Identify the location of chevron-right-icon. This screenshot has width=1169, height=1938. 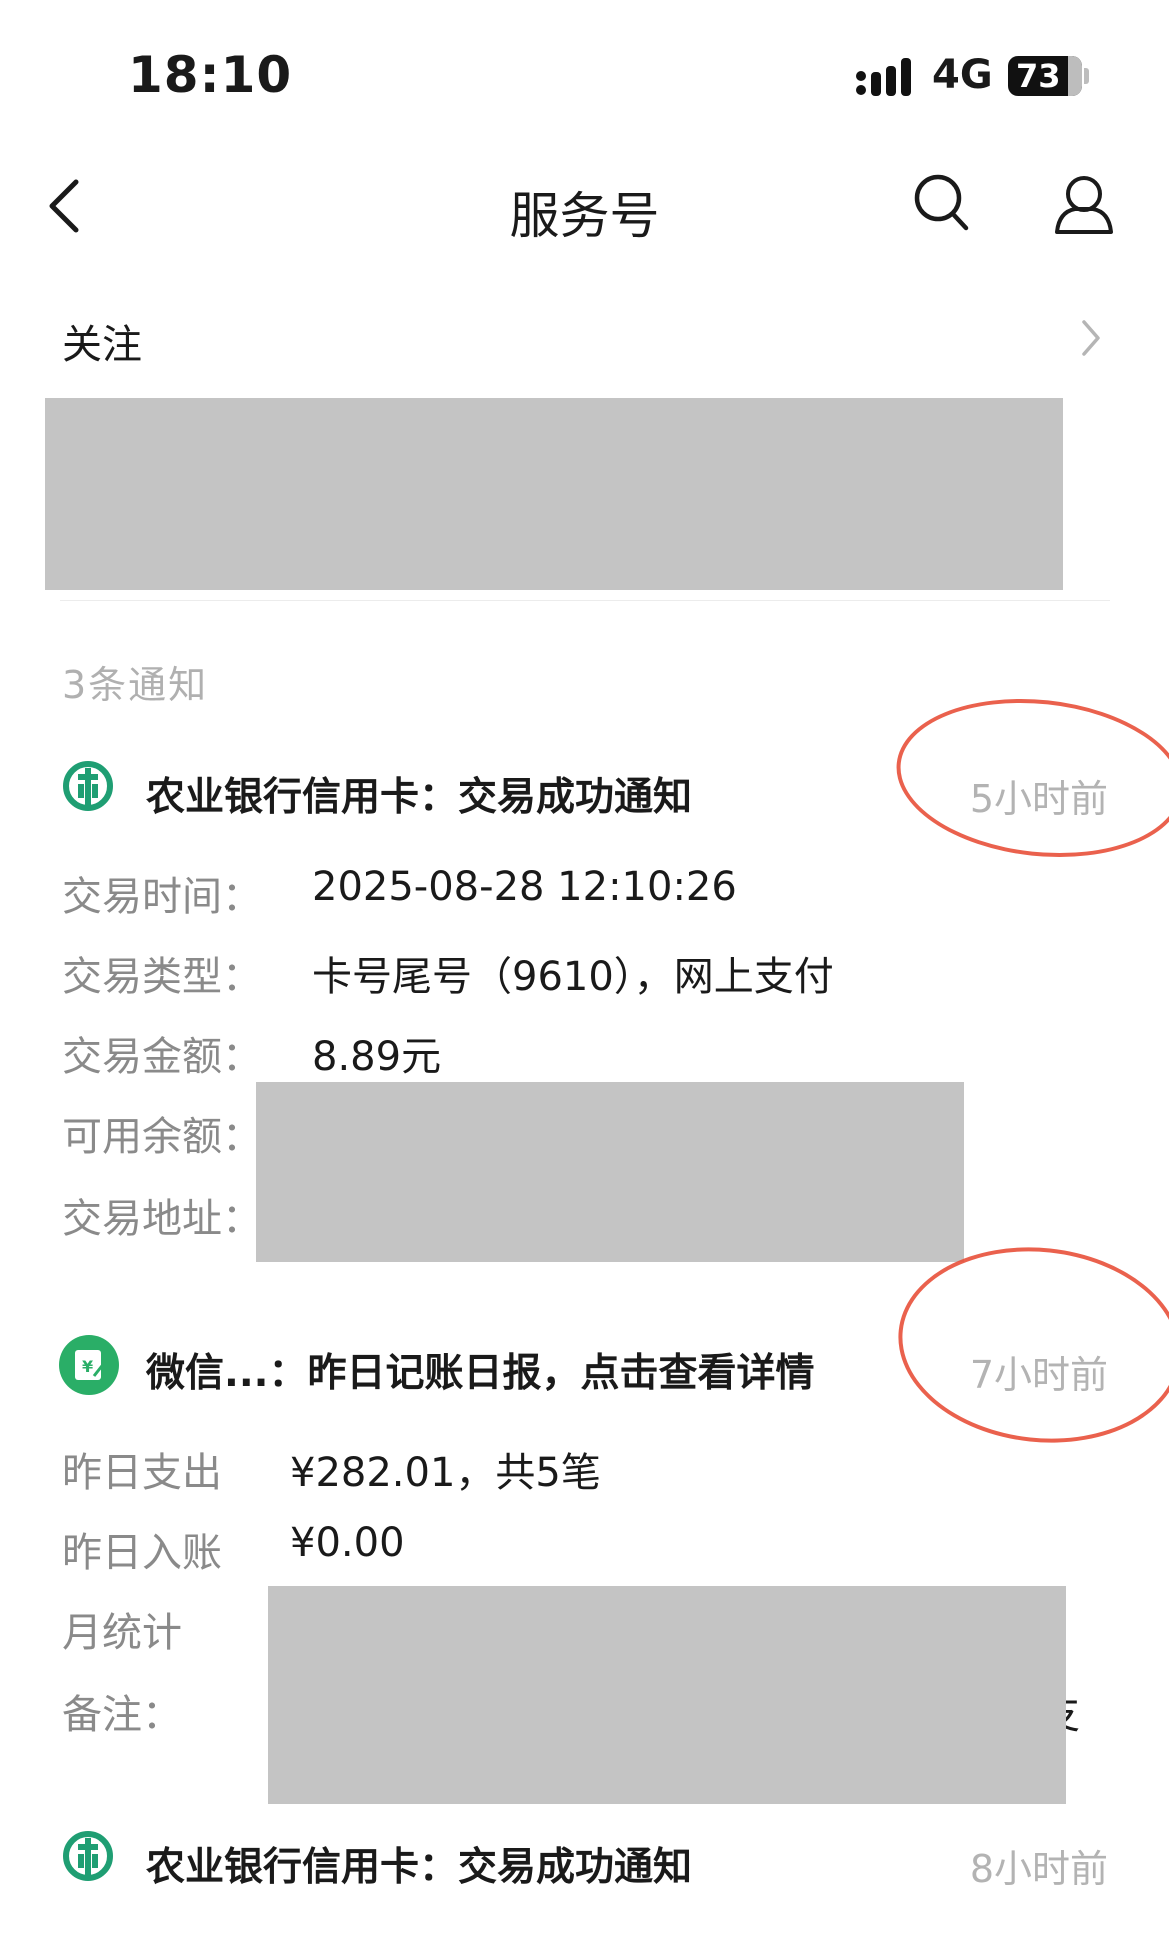
(1091, 338).